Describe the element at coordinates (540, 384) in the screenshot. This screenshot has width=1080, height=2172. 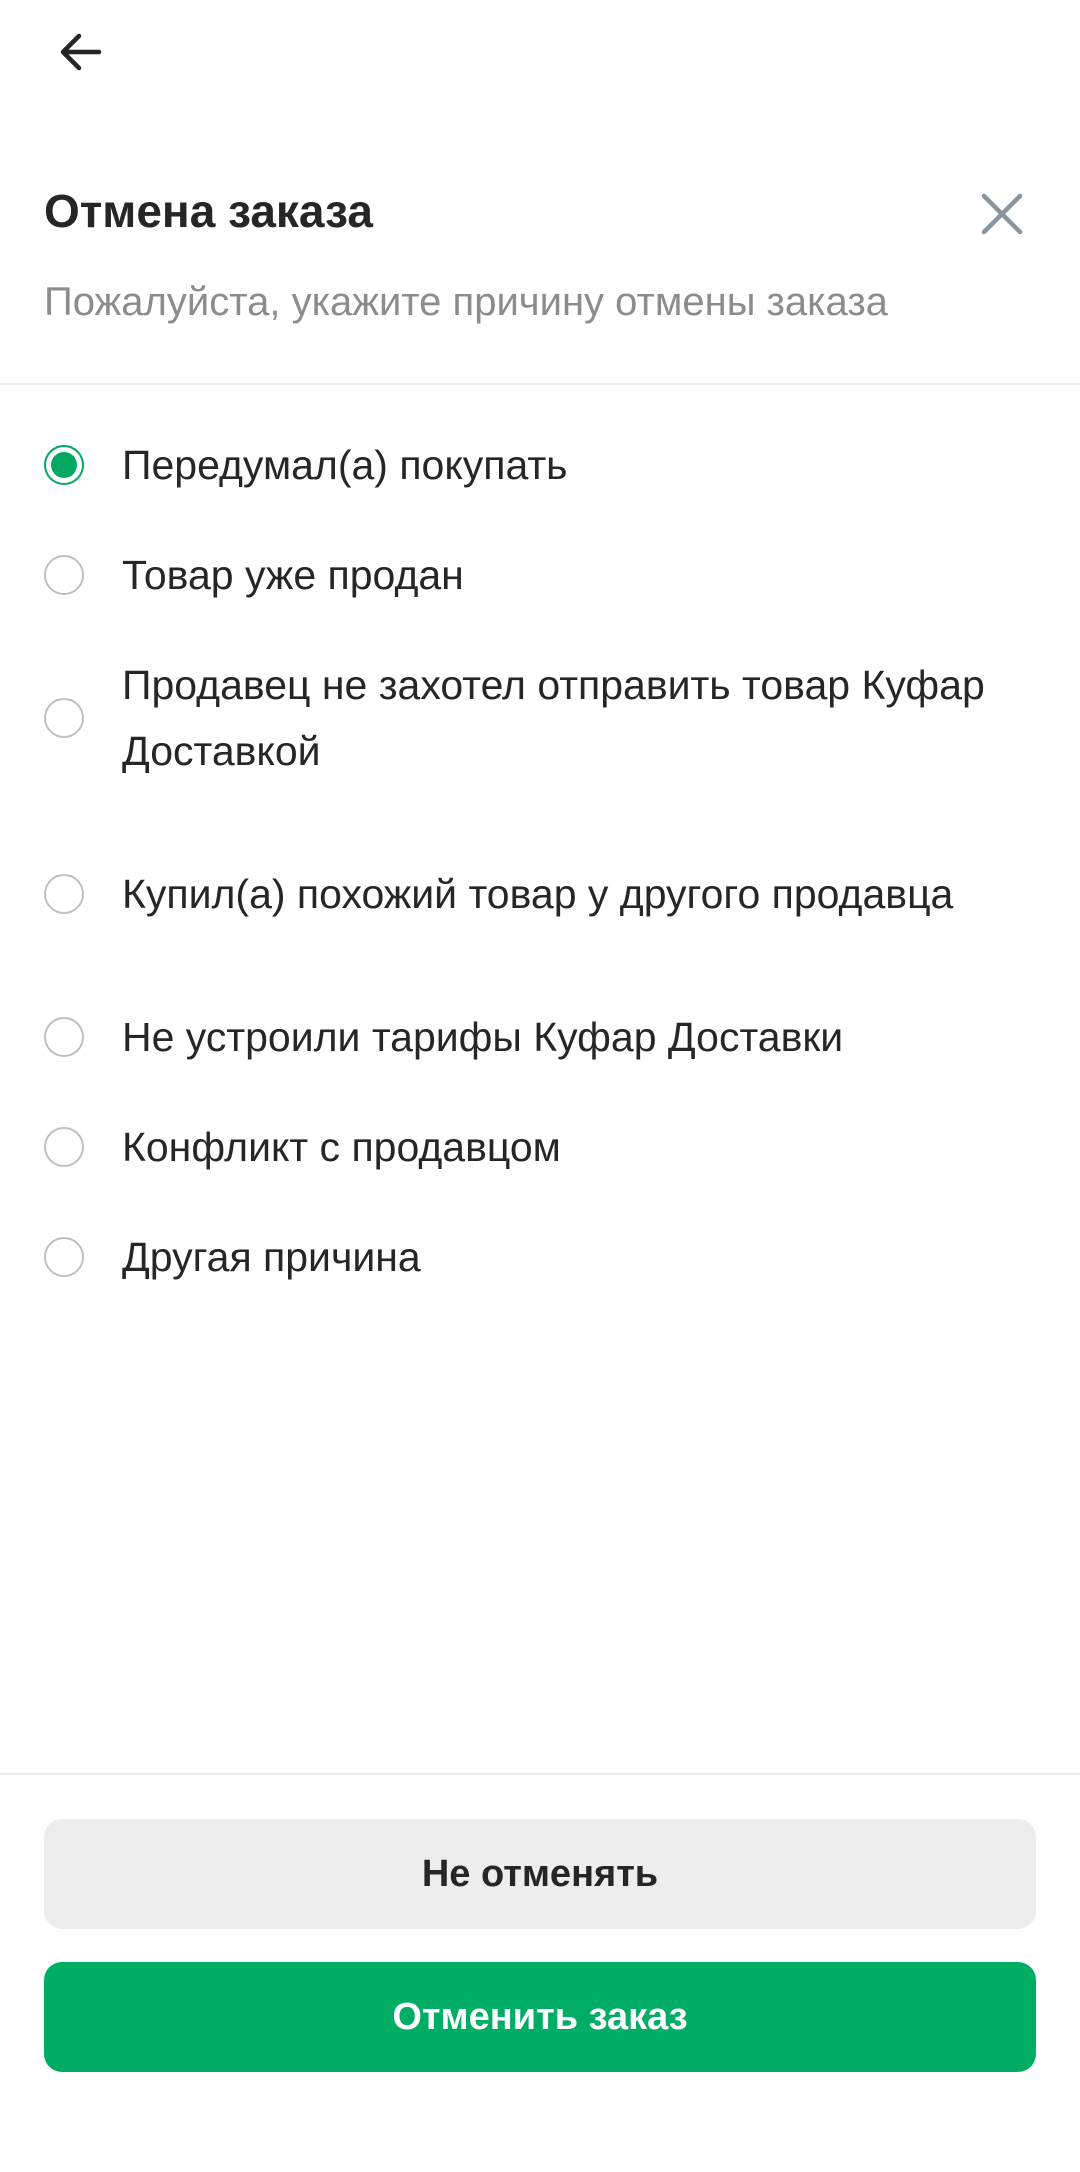
I see `header-divider` at that location.